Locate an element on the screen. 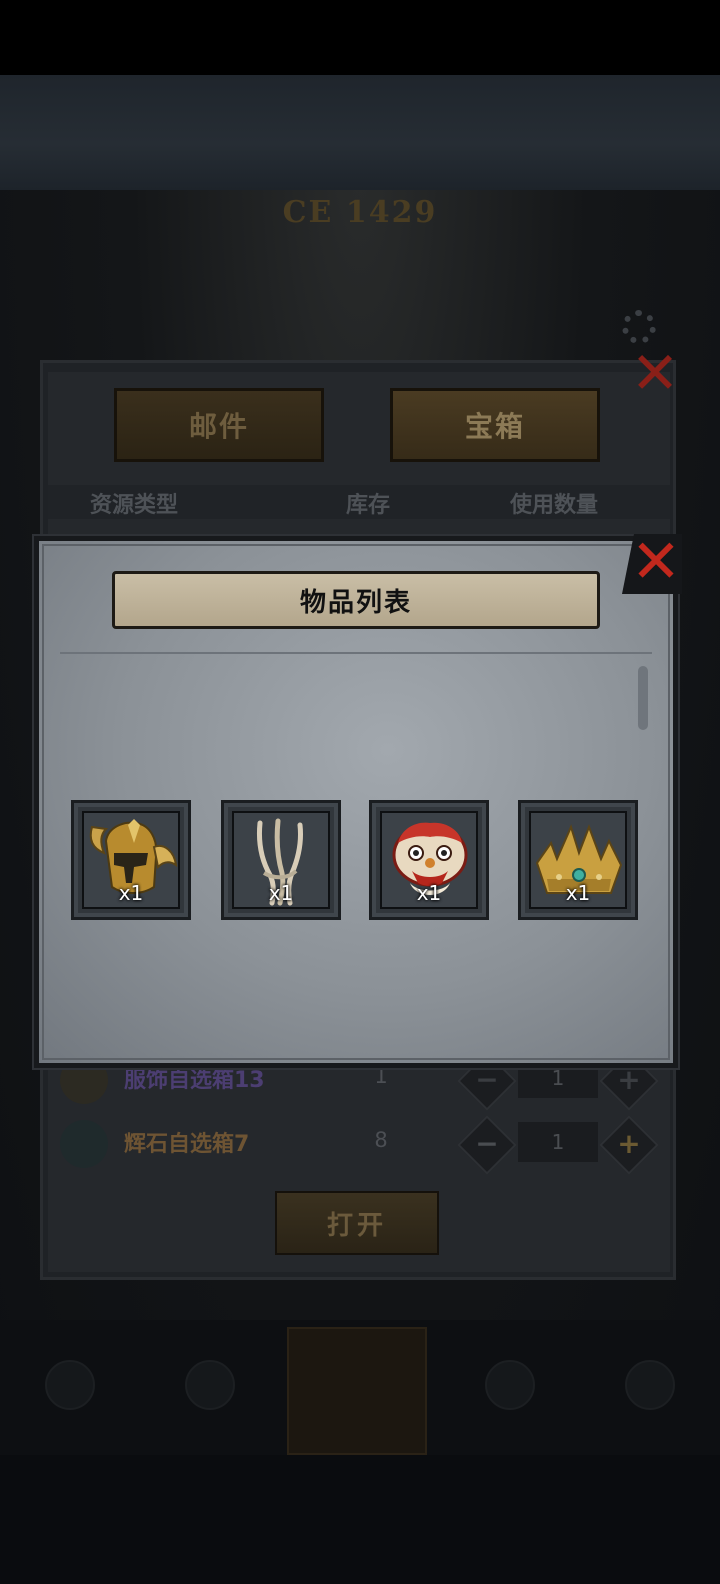  column-header: 资源类型 库存 使用数量 is located at coordinates (359, 502).